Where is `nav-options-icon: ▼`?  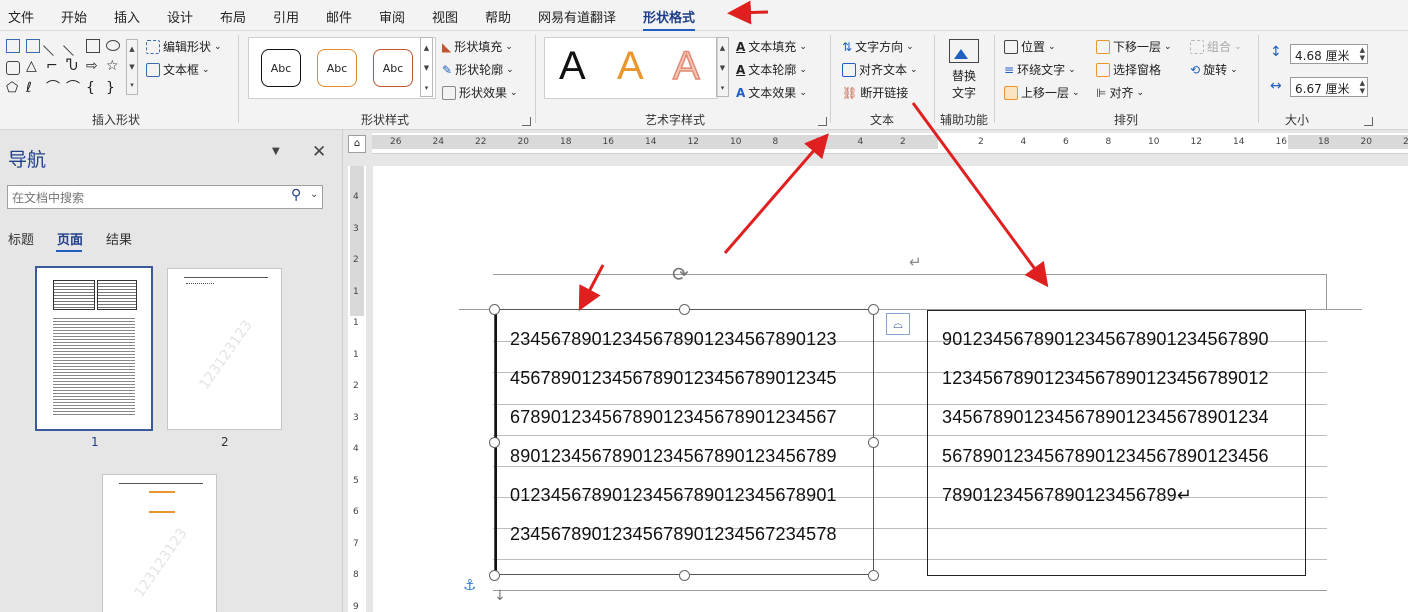 nav-options-icon: ▼ is located at coordinates (276, 151).